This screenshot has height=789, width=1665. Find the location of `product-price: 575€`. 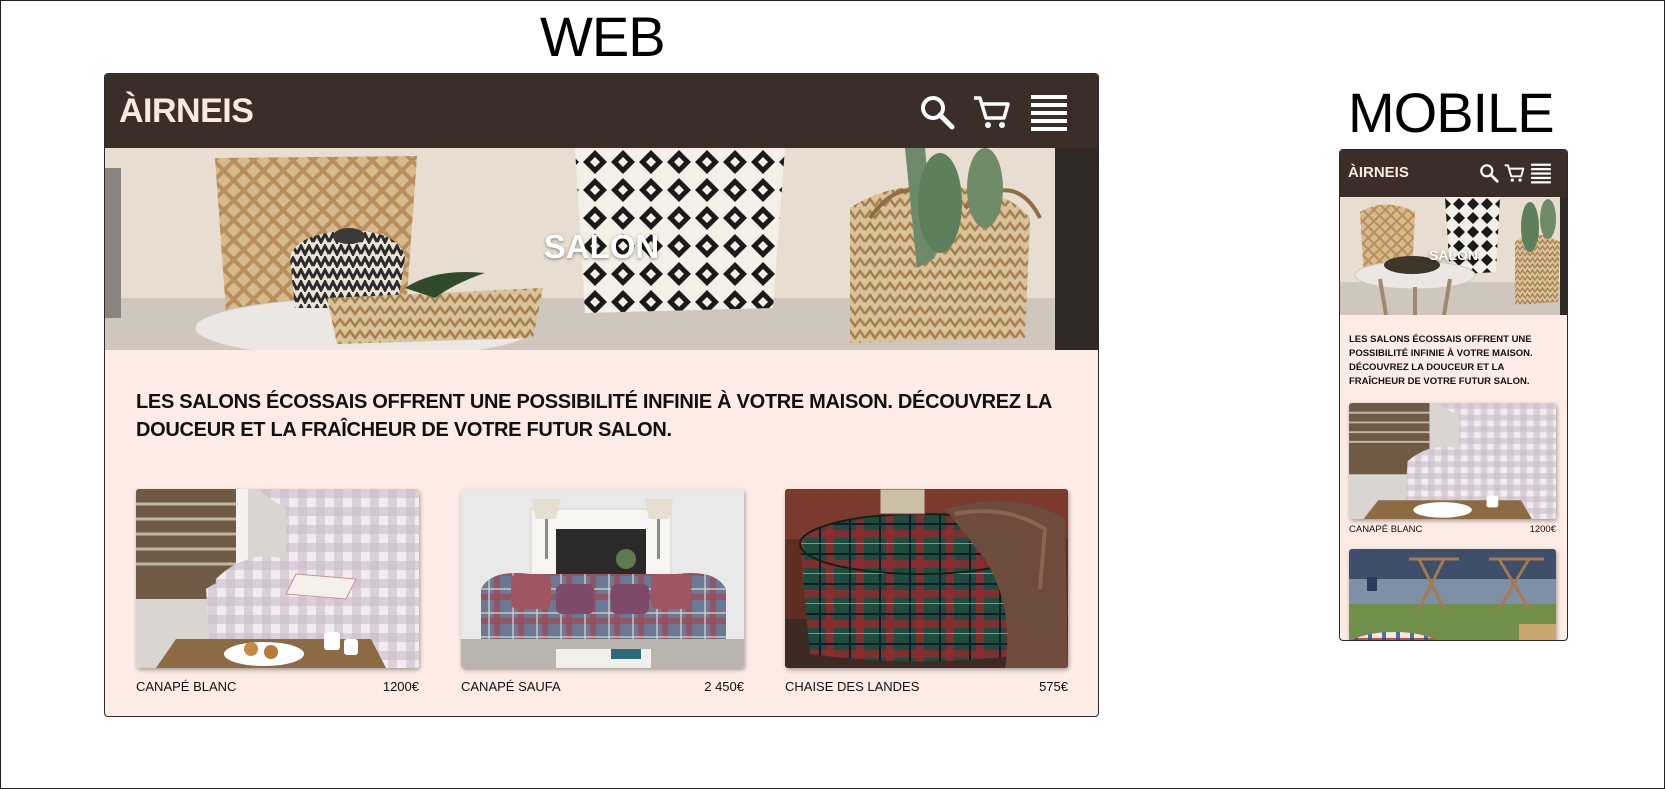

product-price: 575€ is located at coordinates (1053, 686).